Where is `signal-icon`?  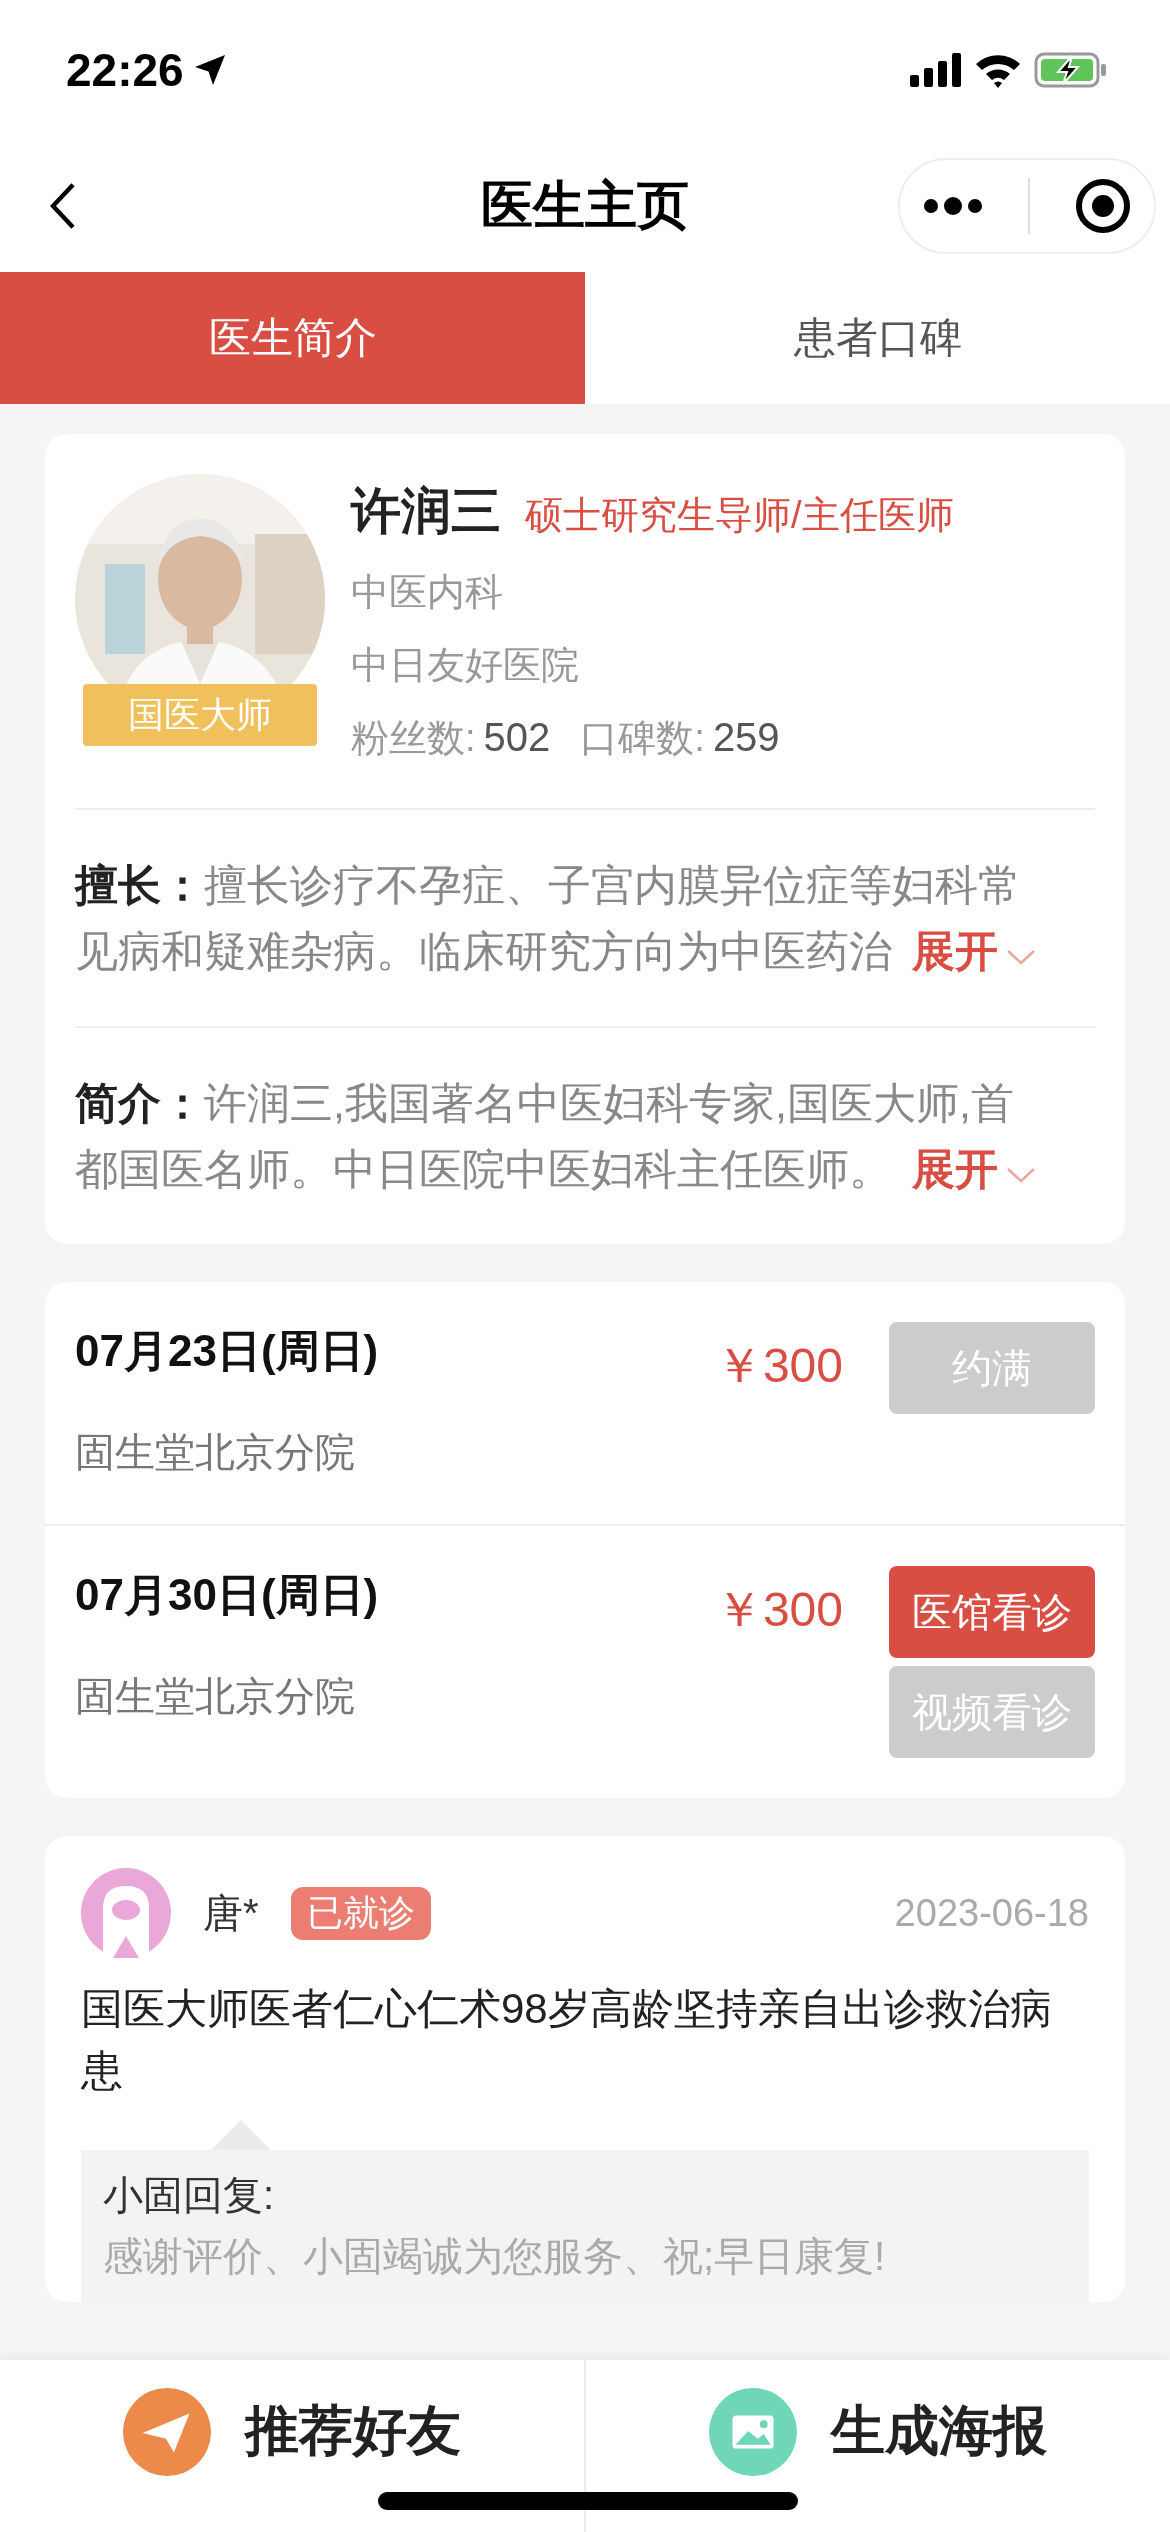
signal-icon is located at coordinates (936, 70).